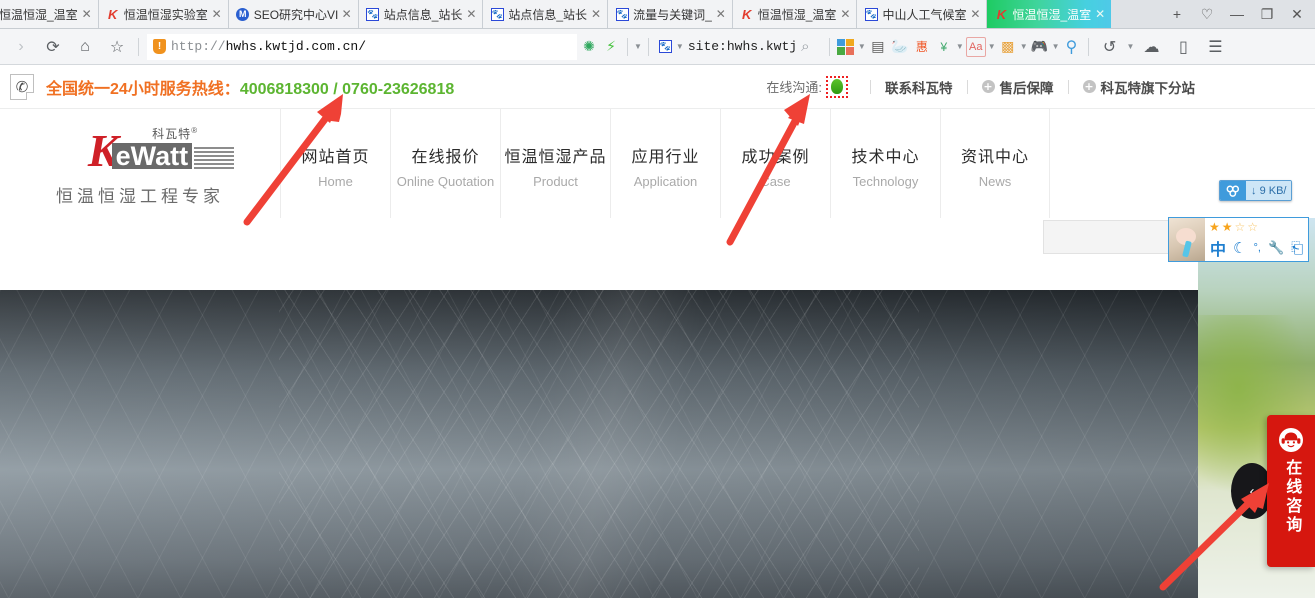  I want to click on browser-tab-title: 流量与关键词_, so click(672, 14).